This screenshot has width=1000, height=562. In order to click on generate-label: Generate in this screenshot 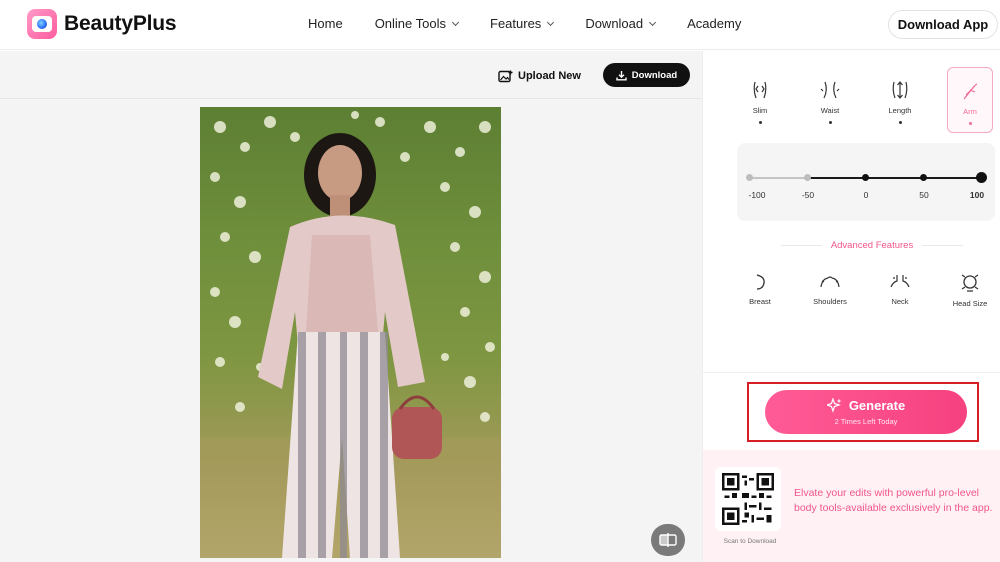, I will do `click(877, 405)`.